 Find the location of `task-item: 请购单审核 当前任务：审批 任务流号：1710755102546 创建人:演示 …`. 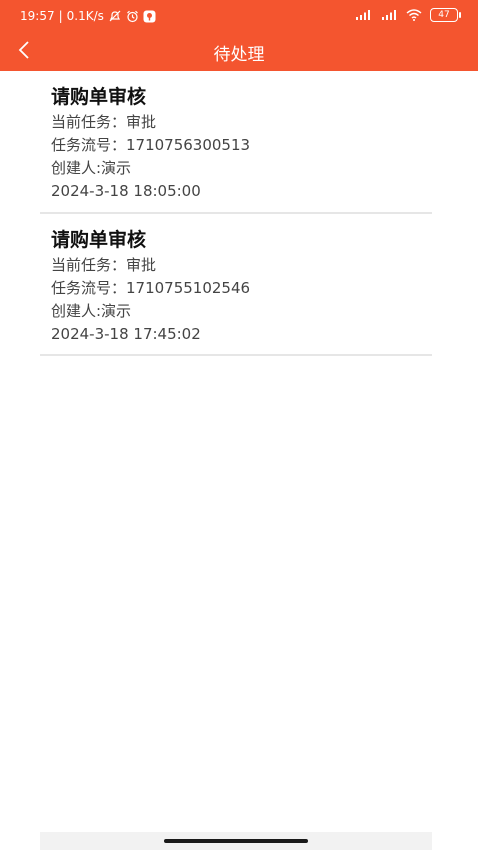

task-item: 请购单审核 当前任务：审批 任务流号：1710755102546 创建人:演示 … is located at coordinates (236, 285).